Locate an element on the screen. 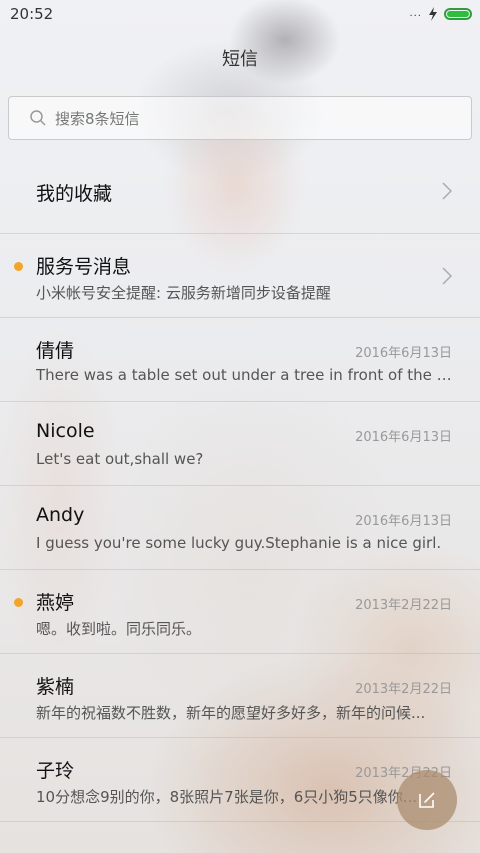 The image size is (480, 853). search-box is located at coordinates (240, 118).